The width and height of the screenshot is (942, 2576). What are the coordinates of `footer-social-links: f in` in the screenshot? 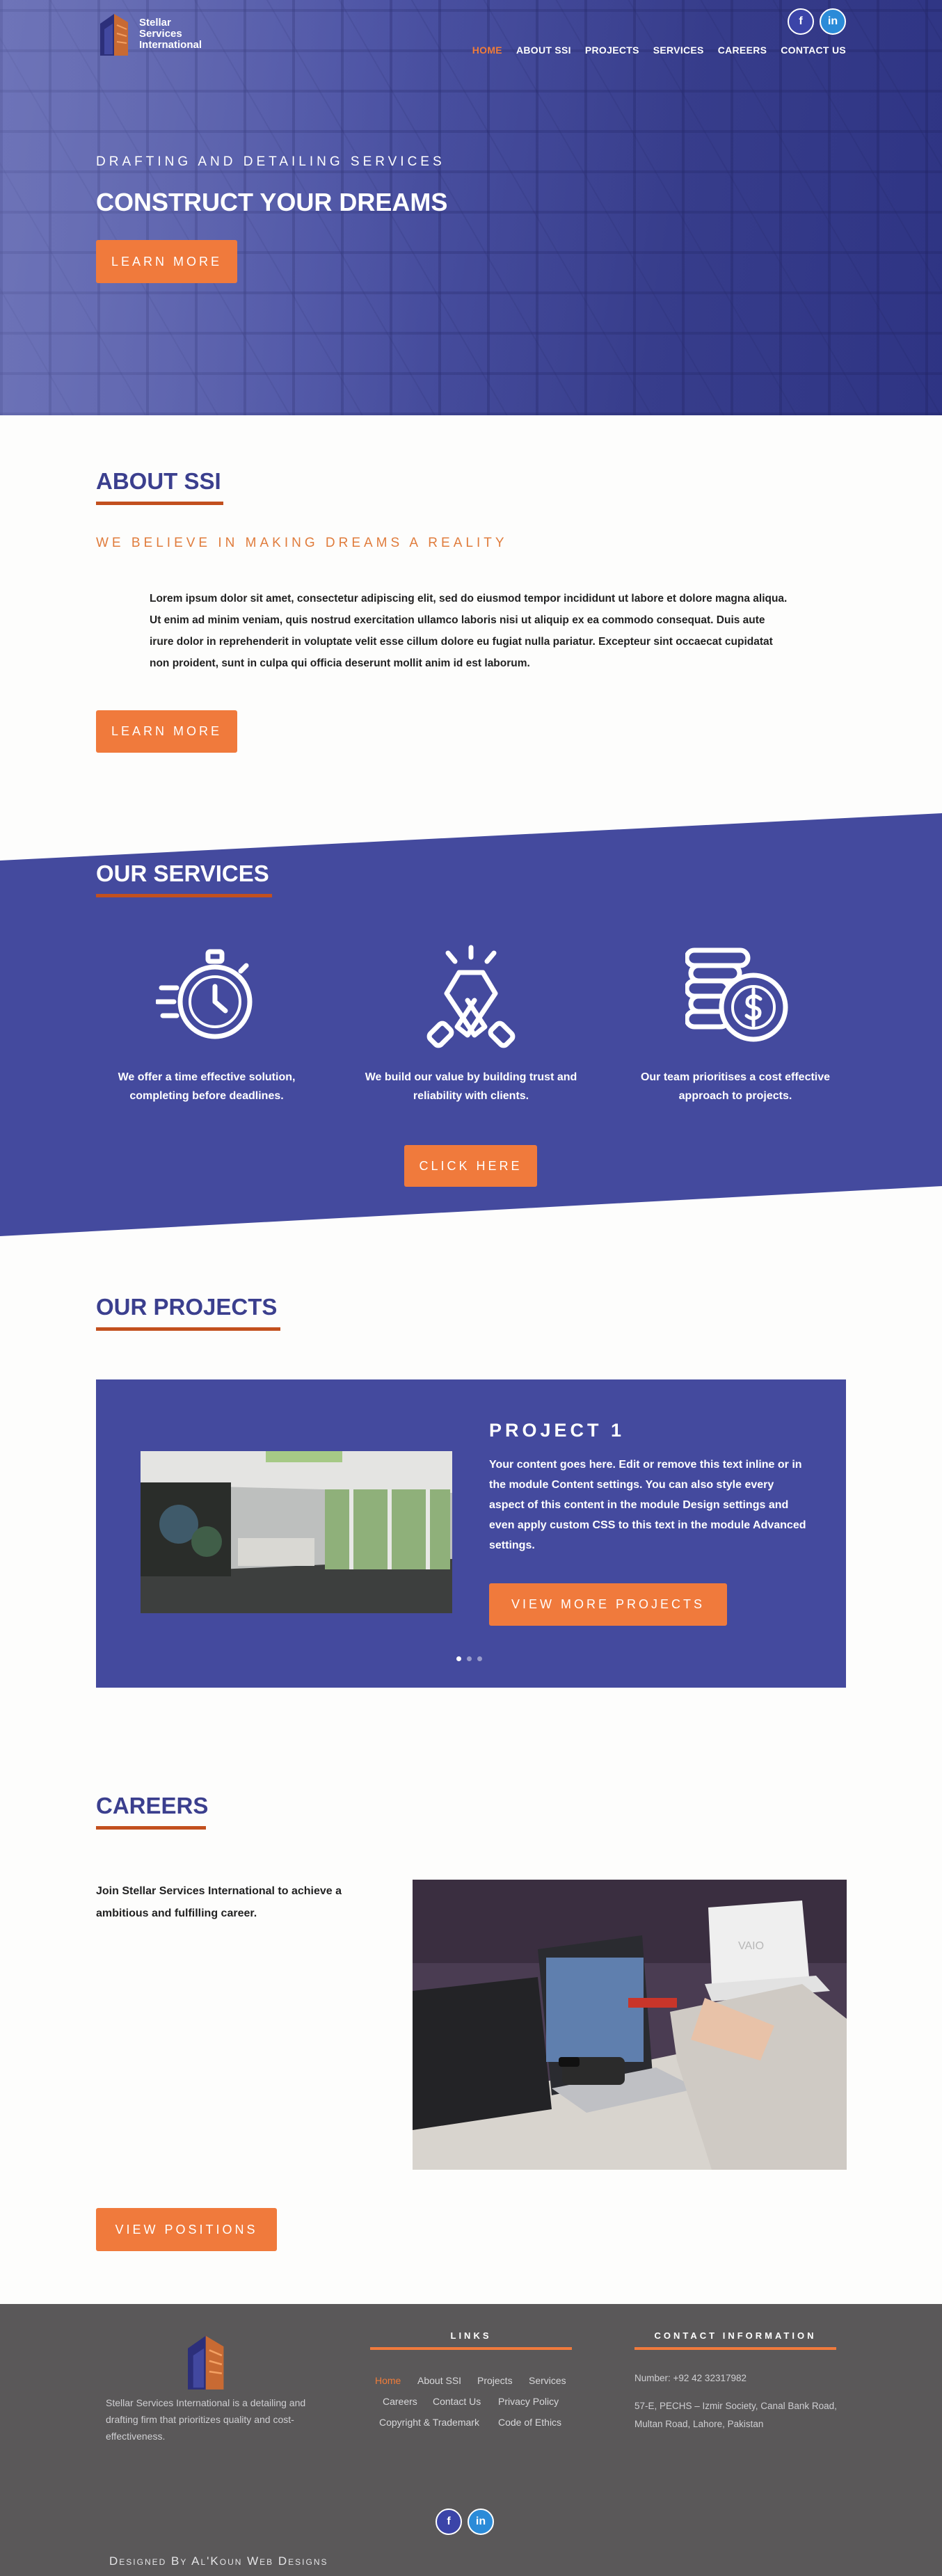 It's located at (465, 2522).